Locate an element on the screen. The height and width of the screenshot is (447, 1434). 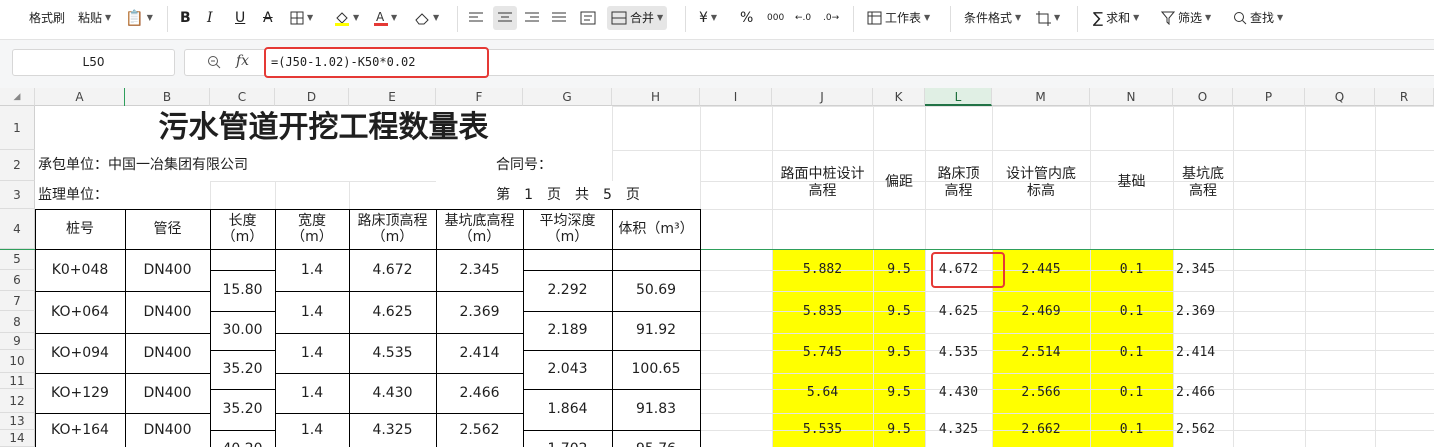
road-top-formula-cell: 4.535 is located at coordinates (958, 353).